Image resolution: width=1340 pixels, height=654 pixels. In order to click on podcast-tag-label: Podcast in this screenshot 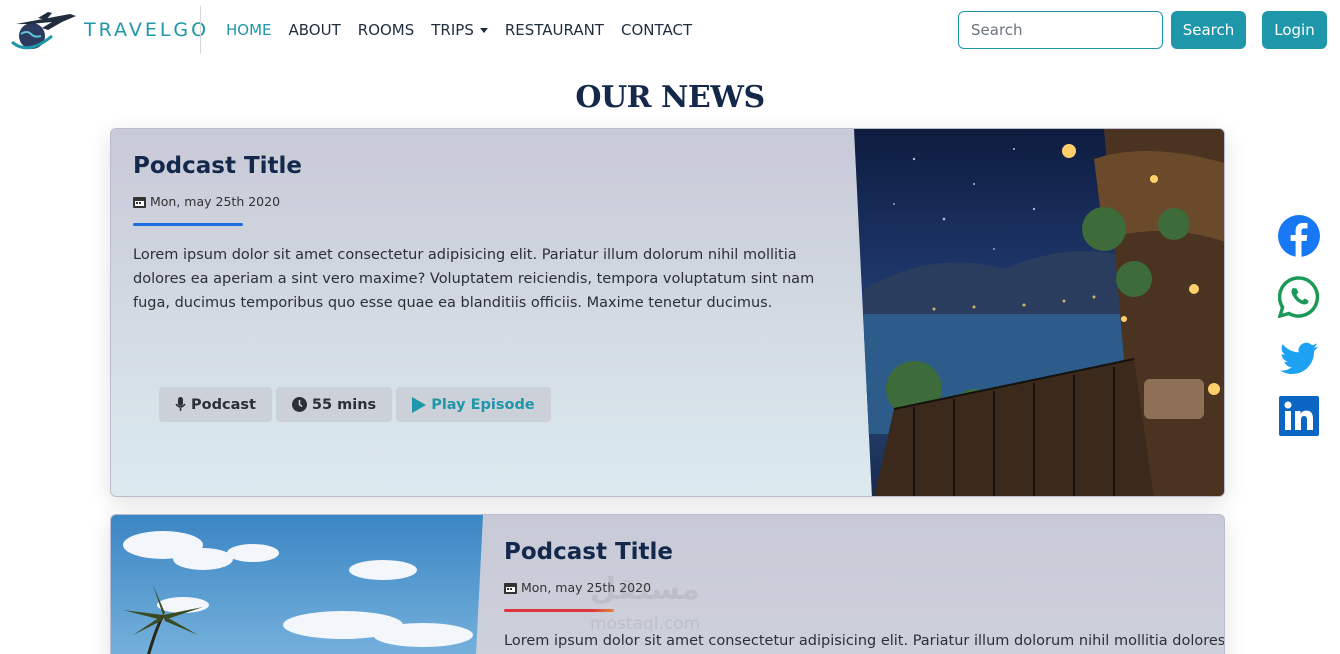, I will do `click(223, 404)`.